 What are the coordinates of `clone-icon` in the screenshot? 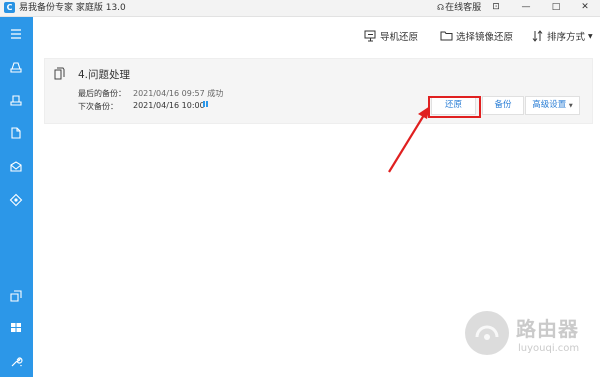 It's located at (16, 296).